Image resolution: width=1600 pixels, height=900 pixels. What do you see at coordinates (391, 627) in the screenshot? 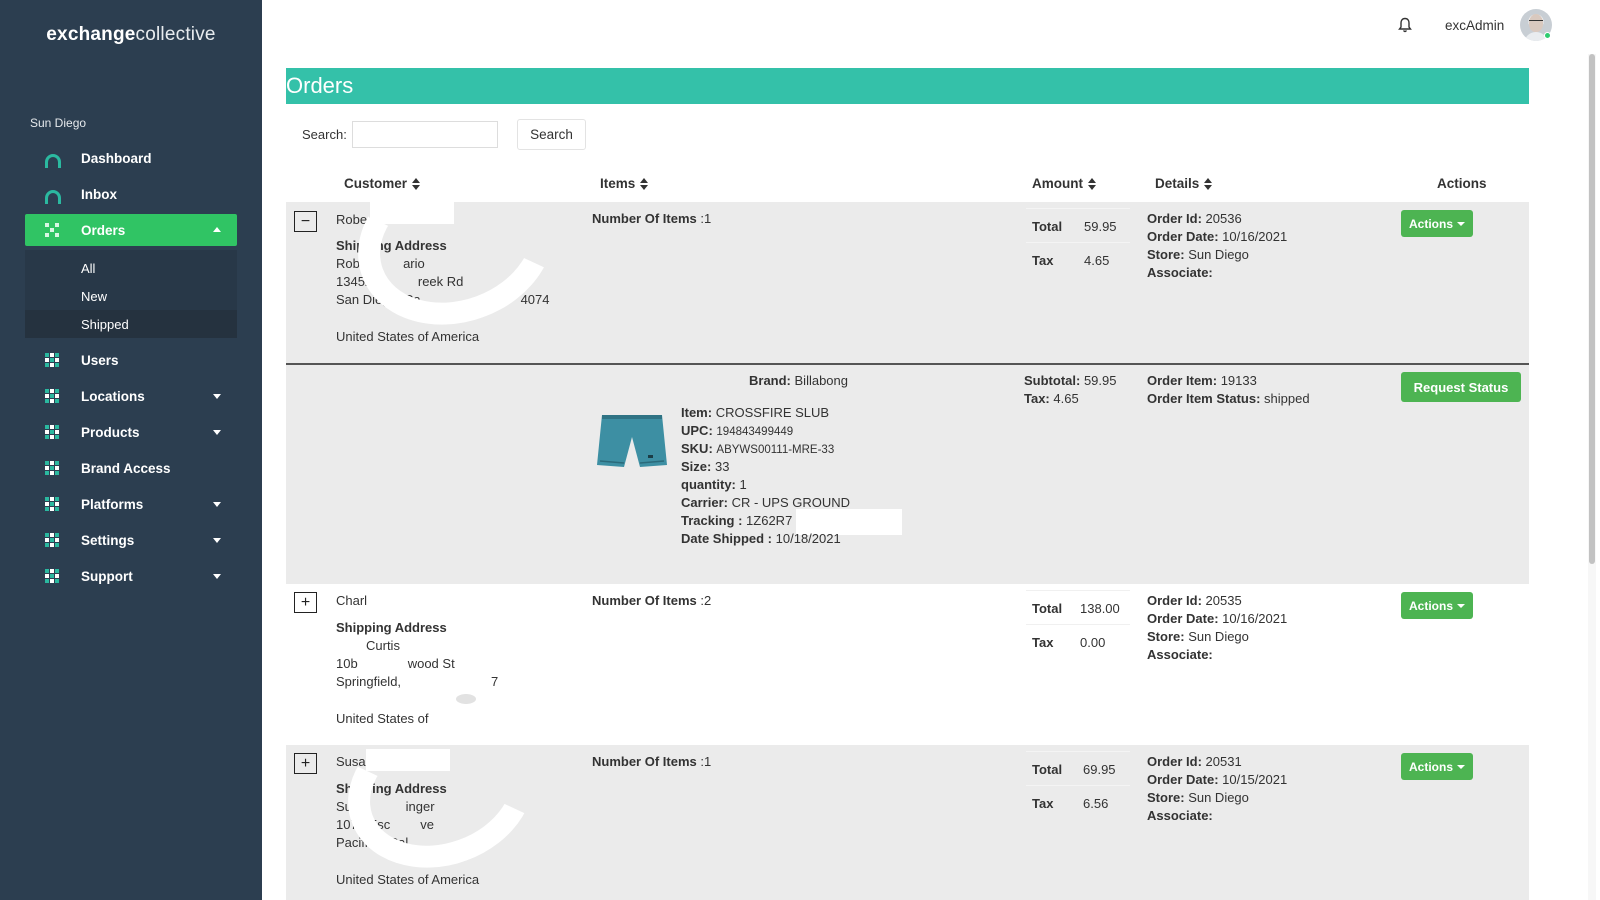
I see `shipping-address-label: Shipping Address` at bounding box center [391, 627].